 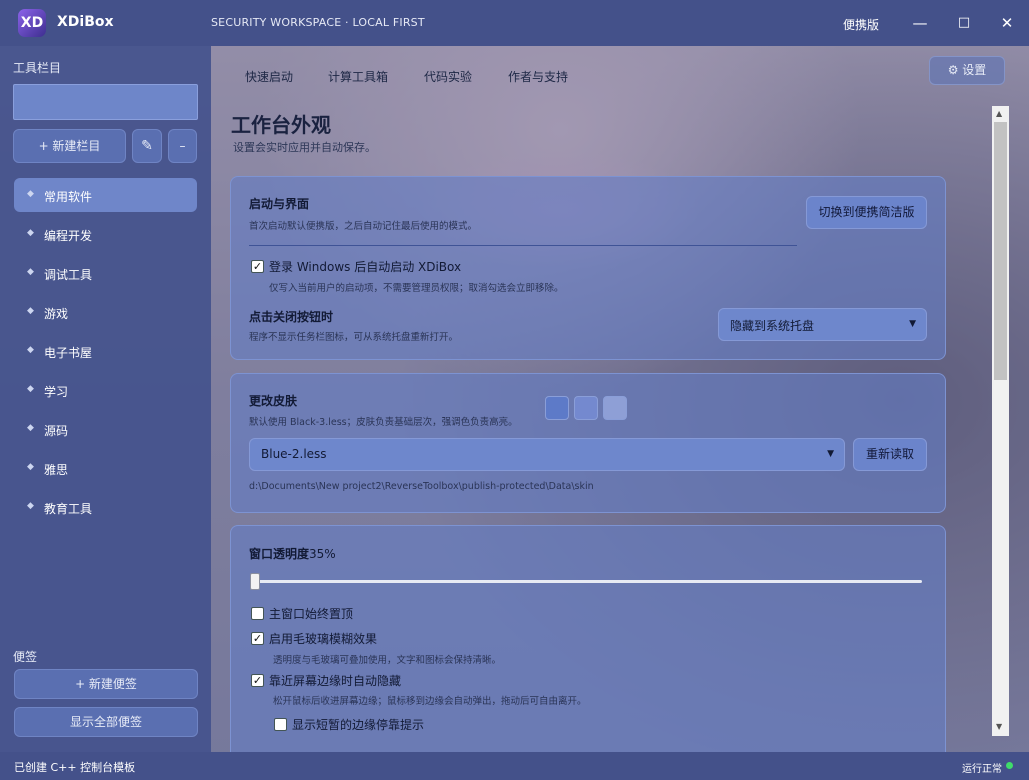 What do you see at coordinates (999, 726) in the screenshot?
I see `scroll-down-icon: ▼` at bounding box center [999, 726].